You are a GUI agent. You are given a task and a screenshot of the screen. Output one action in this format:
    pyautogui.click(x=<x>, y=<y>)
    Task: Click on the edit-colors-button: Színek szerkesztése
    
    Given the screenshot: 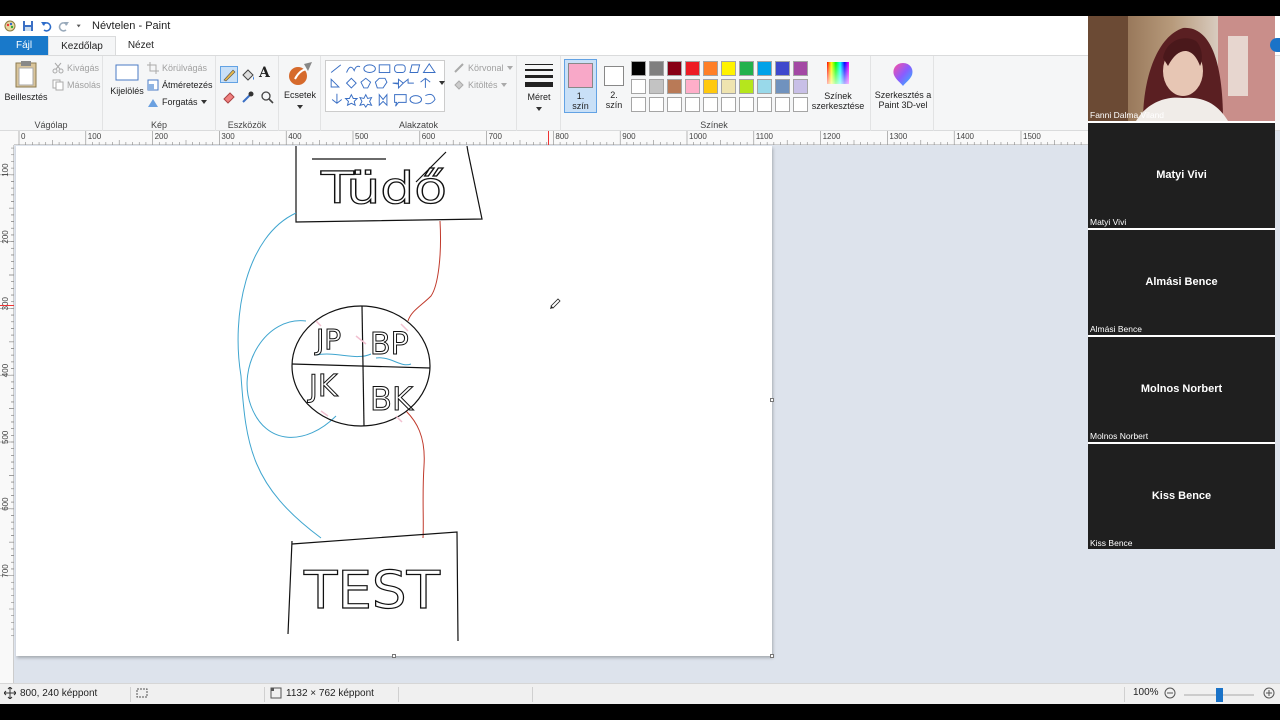 What is the action you would take?
    pyautogui.click(x=838, y=85)
    